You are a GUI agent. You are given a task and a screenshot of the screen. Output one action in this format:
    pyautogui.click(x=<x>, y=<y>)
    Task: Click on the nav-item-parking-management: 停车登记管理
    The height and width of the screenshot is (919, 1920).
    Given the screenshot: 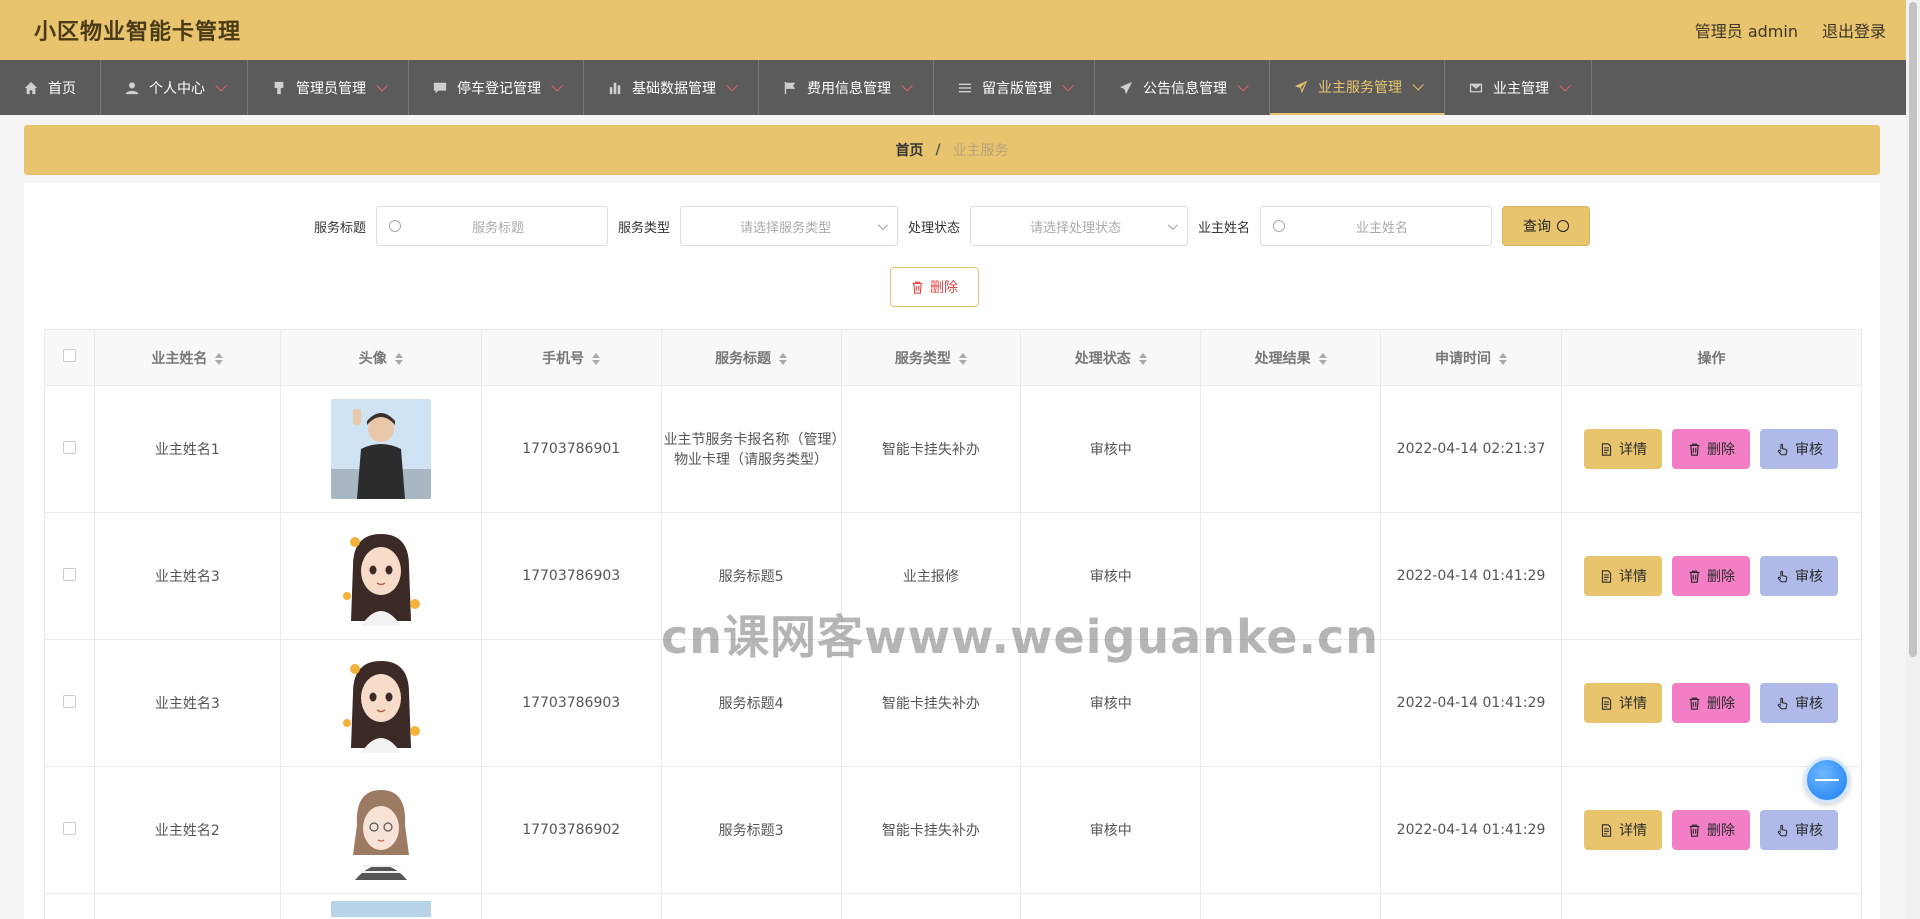 What is the action you would take?
    pyautogui.click(x=496, y=87)
    